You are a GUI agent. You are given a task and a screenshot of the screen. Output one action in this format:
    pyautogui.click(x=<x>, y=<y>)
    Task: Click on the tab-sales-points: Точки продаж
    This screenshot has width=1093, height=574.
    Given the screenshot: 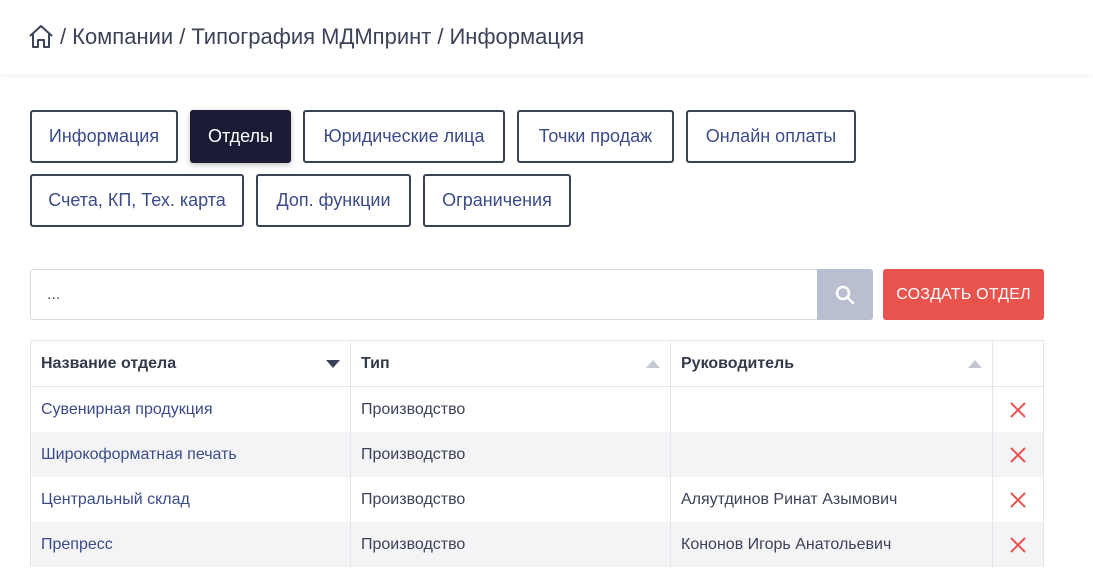 What is the action you would take?
    pyautogui.click(x=595, y=136)
    